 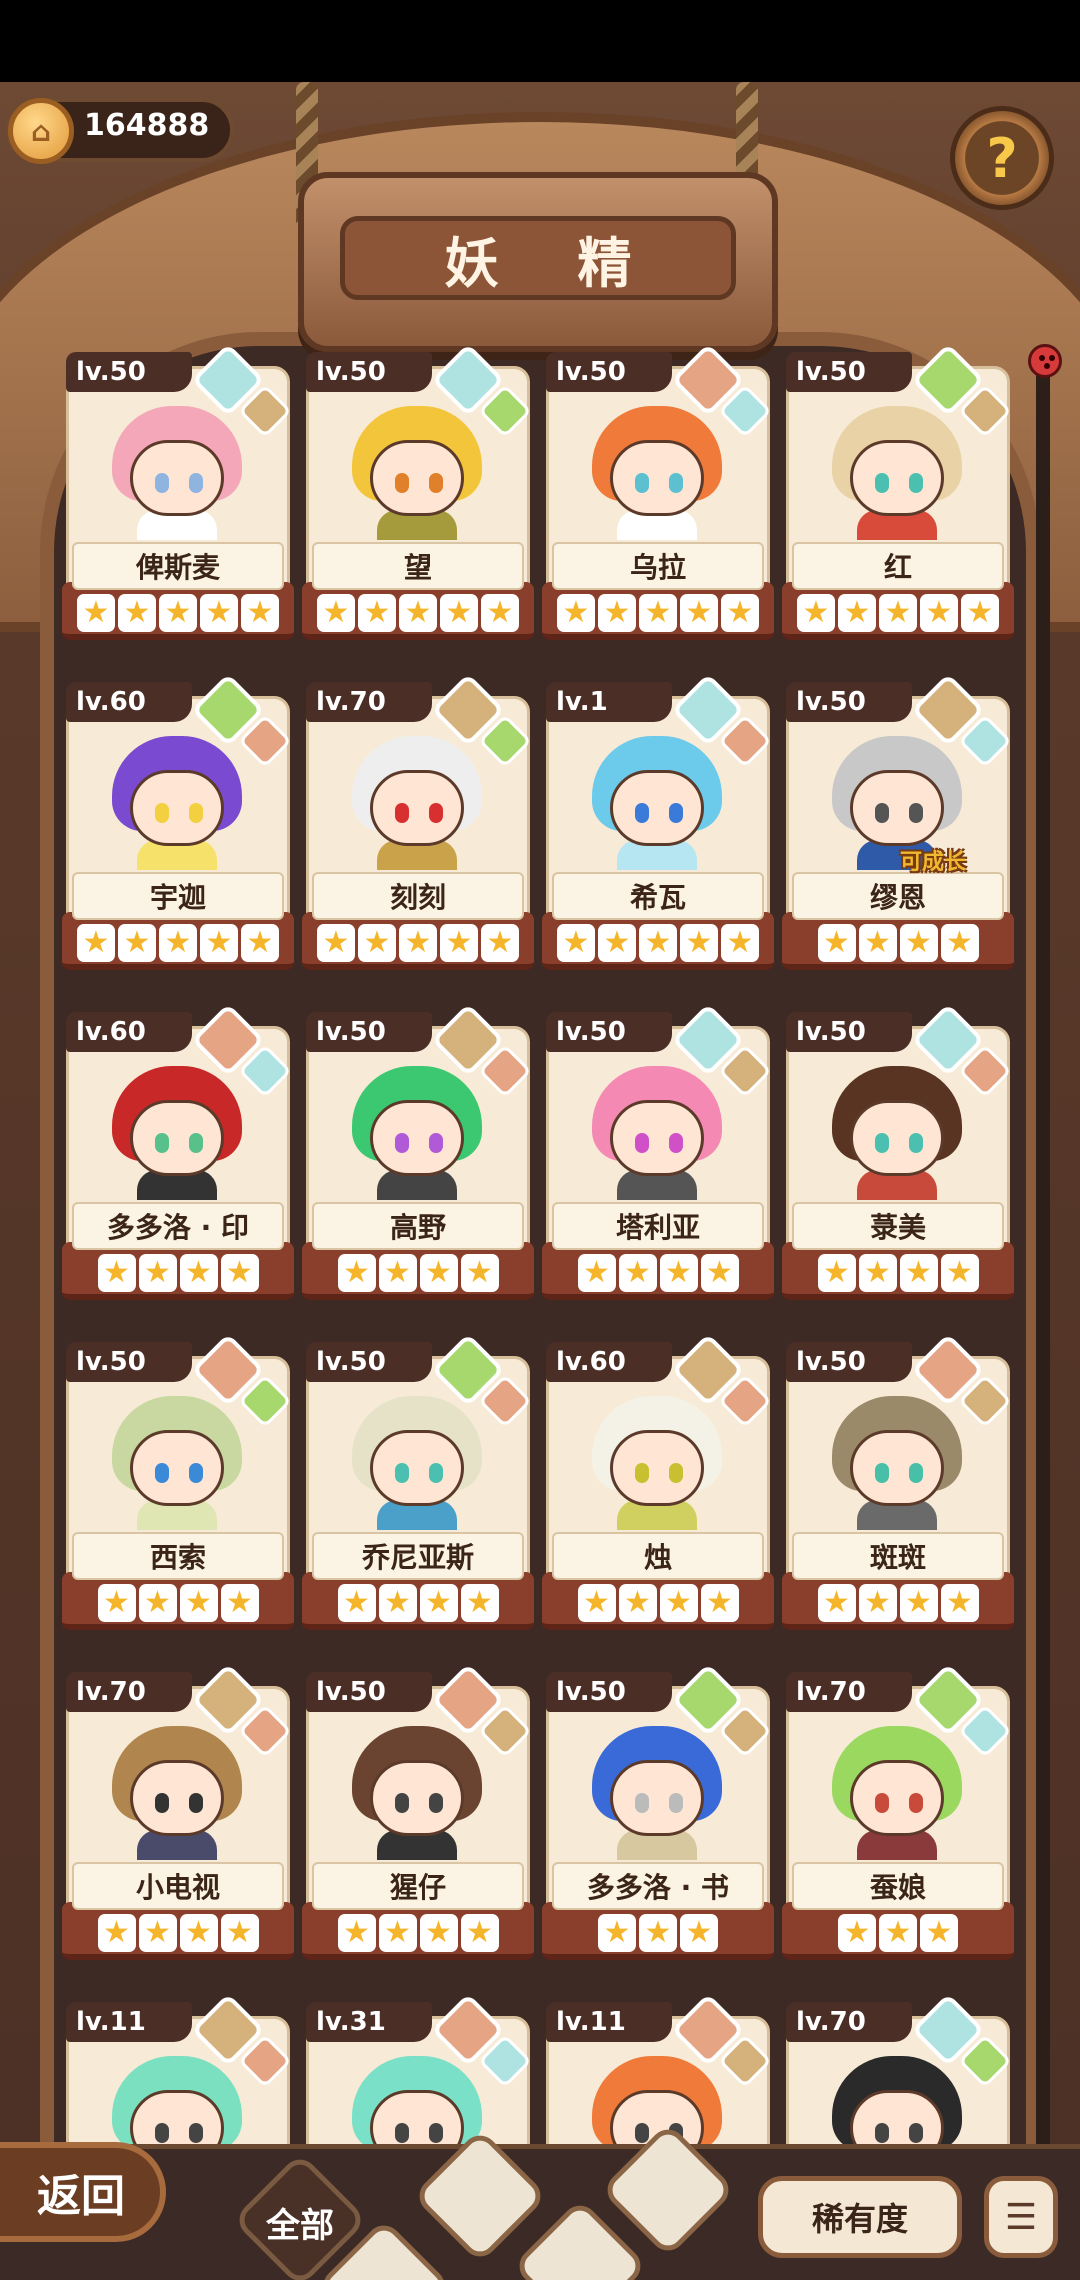 What do you see at coordinates (658, 493) in the screenshot?
I see `fairy-card: lv.50 乌拉 ★ ★ ★ ★ ★` at bounding box center [658, 493].